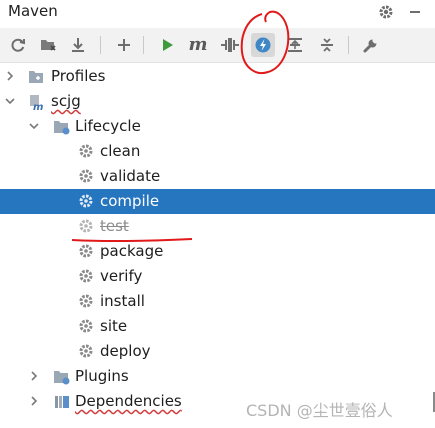 This screenshot has width=435, height=428. I want to click on lifecycle-goal-install: install, so click(217, 301).